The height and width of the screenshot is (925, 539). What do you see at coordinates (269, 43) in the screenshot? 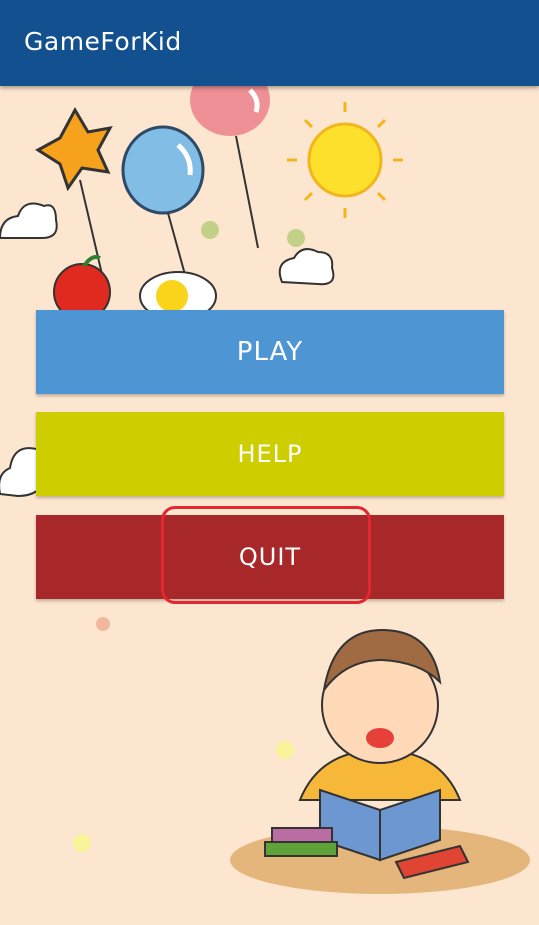
I see `app-bar: GameForKid` at bounding box center [269, 43].